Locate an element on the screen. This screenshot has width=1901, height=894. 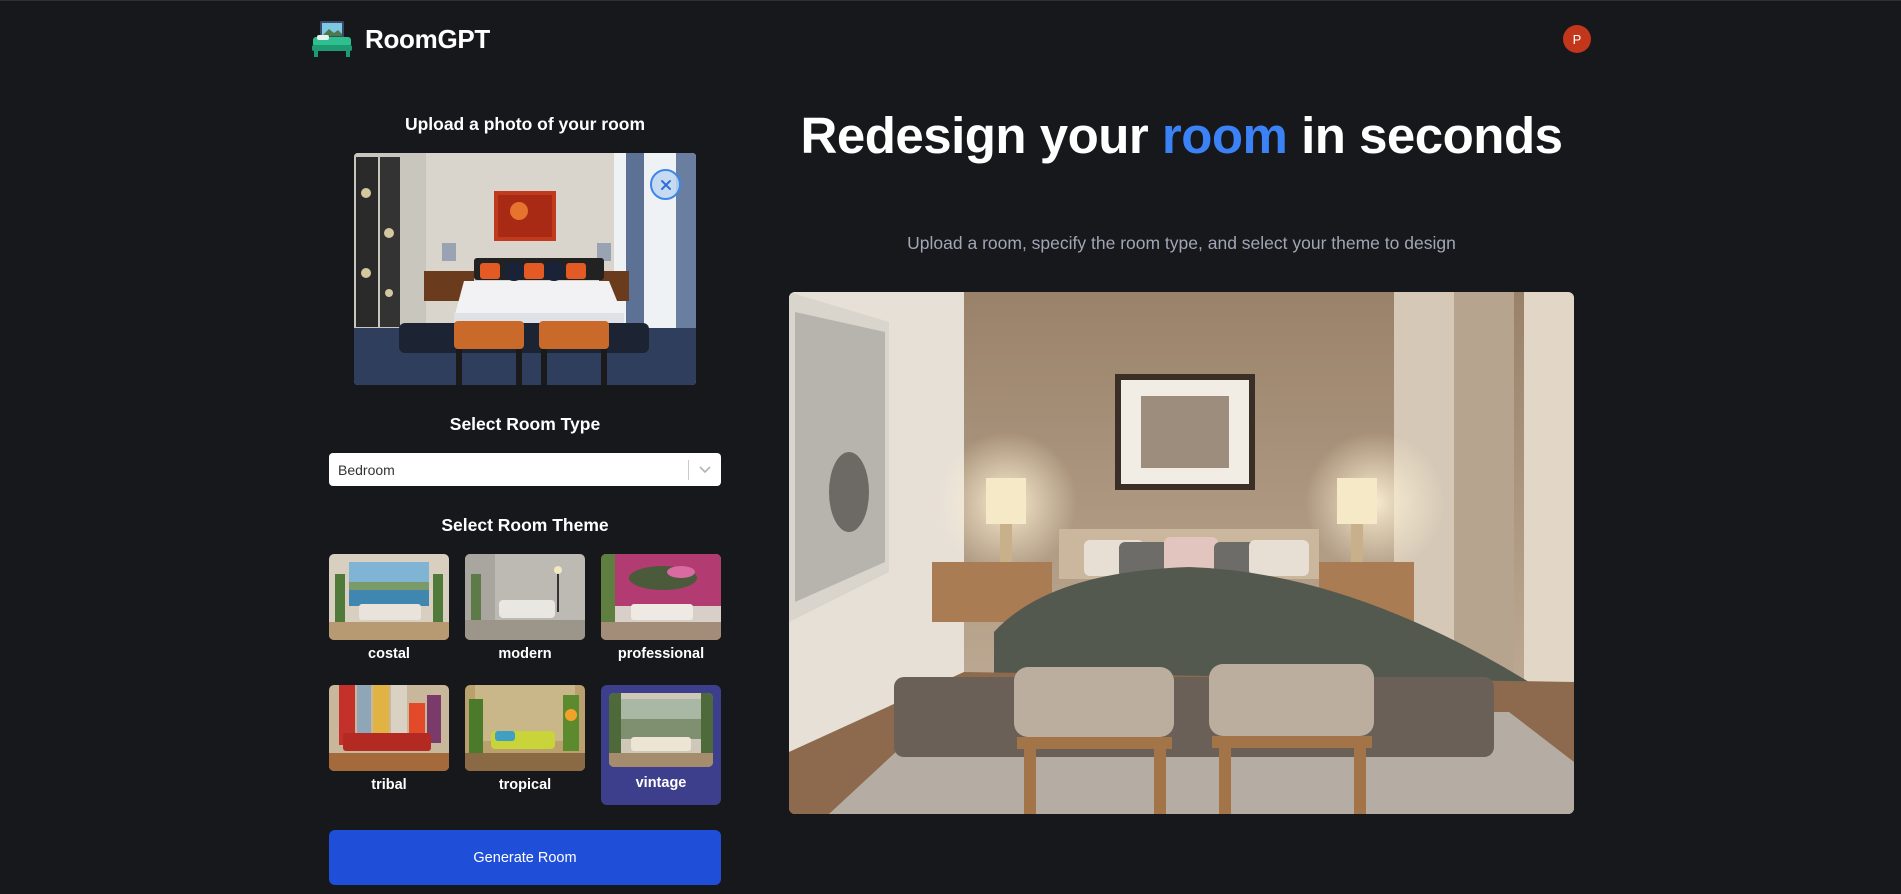
hero-title-part1: Redesign your is located at coordinates (981, 135).